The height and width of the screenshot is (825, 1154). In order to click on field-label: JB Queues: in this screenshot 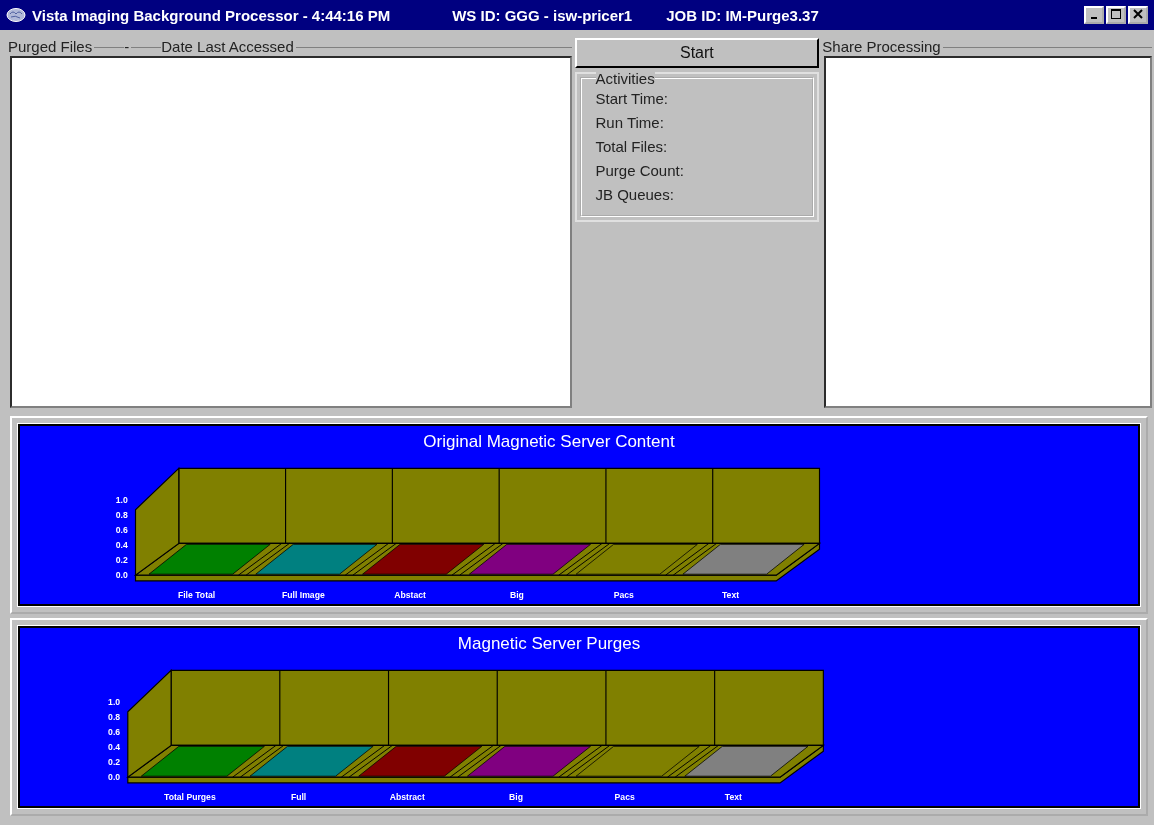, I will do `click(635, 195)`.